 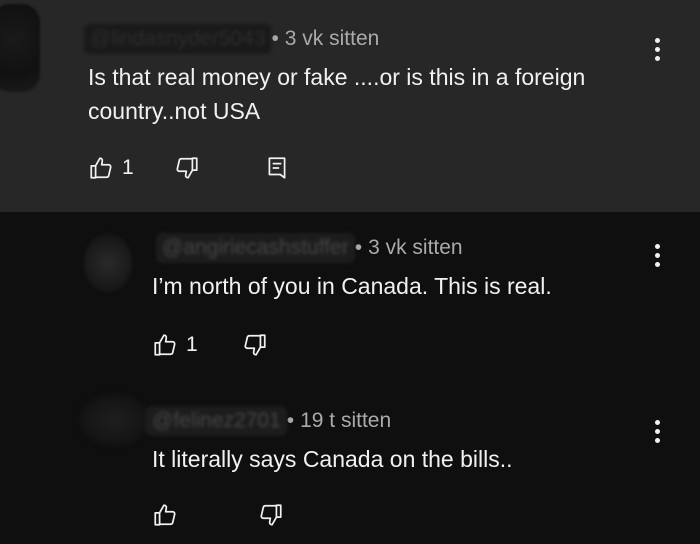 I want to click on author-handle: @felinez2701, so click(x=216, y=421).